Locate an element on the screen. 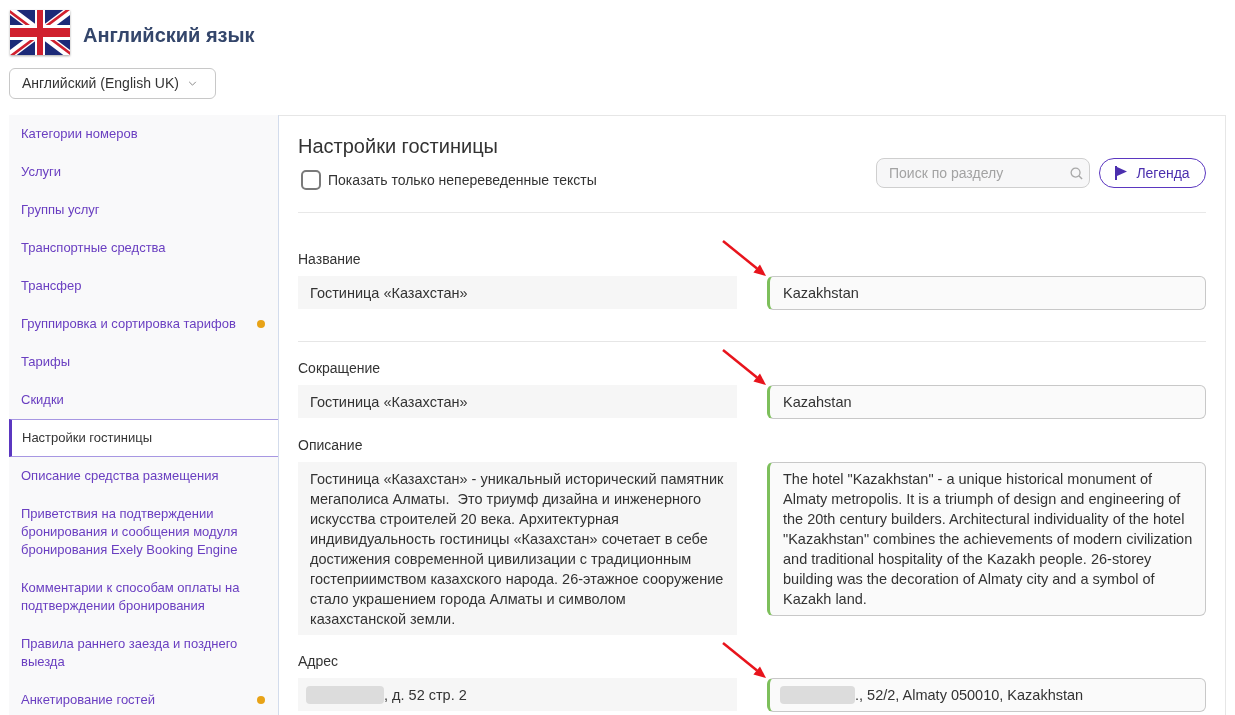 The image size is (1235, 715). translation-field: ., 52/2, Almaty 050010, Kazakhstan is located at coordinates (986, 695).